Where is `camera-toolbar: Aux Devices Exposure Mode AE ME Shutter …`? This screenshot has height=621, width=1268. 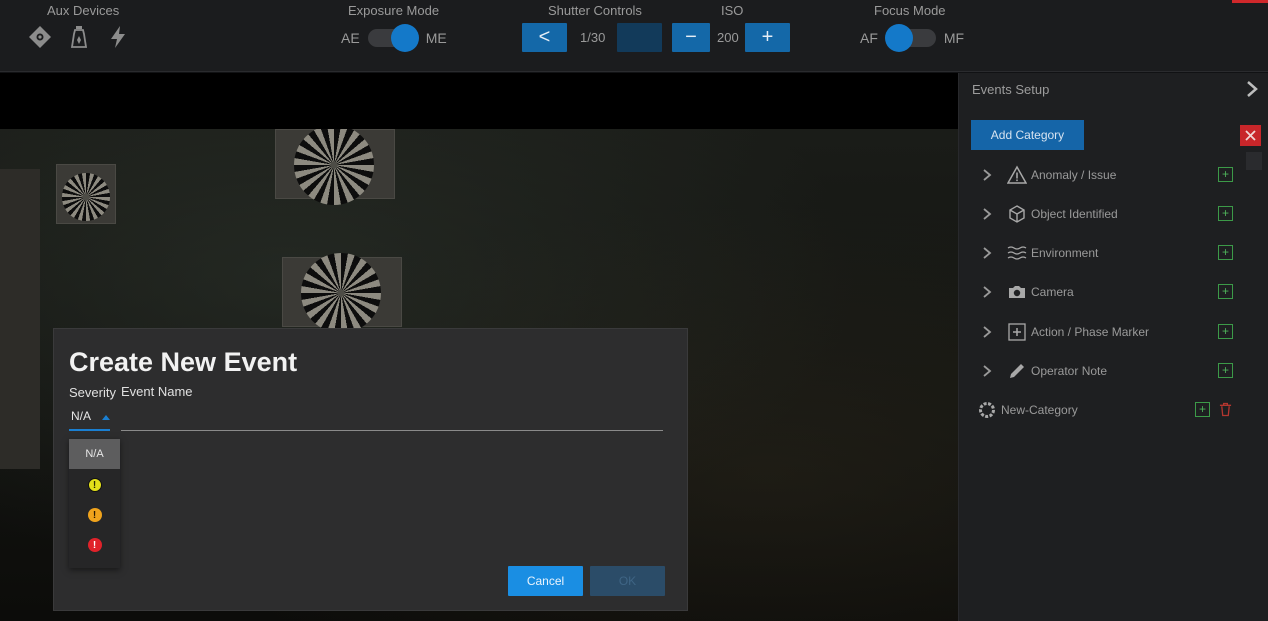 camera-toolbar: Aux Devices Exposure Mode AE ME Shutter … is located at coordinates (634, 36).